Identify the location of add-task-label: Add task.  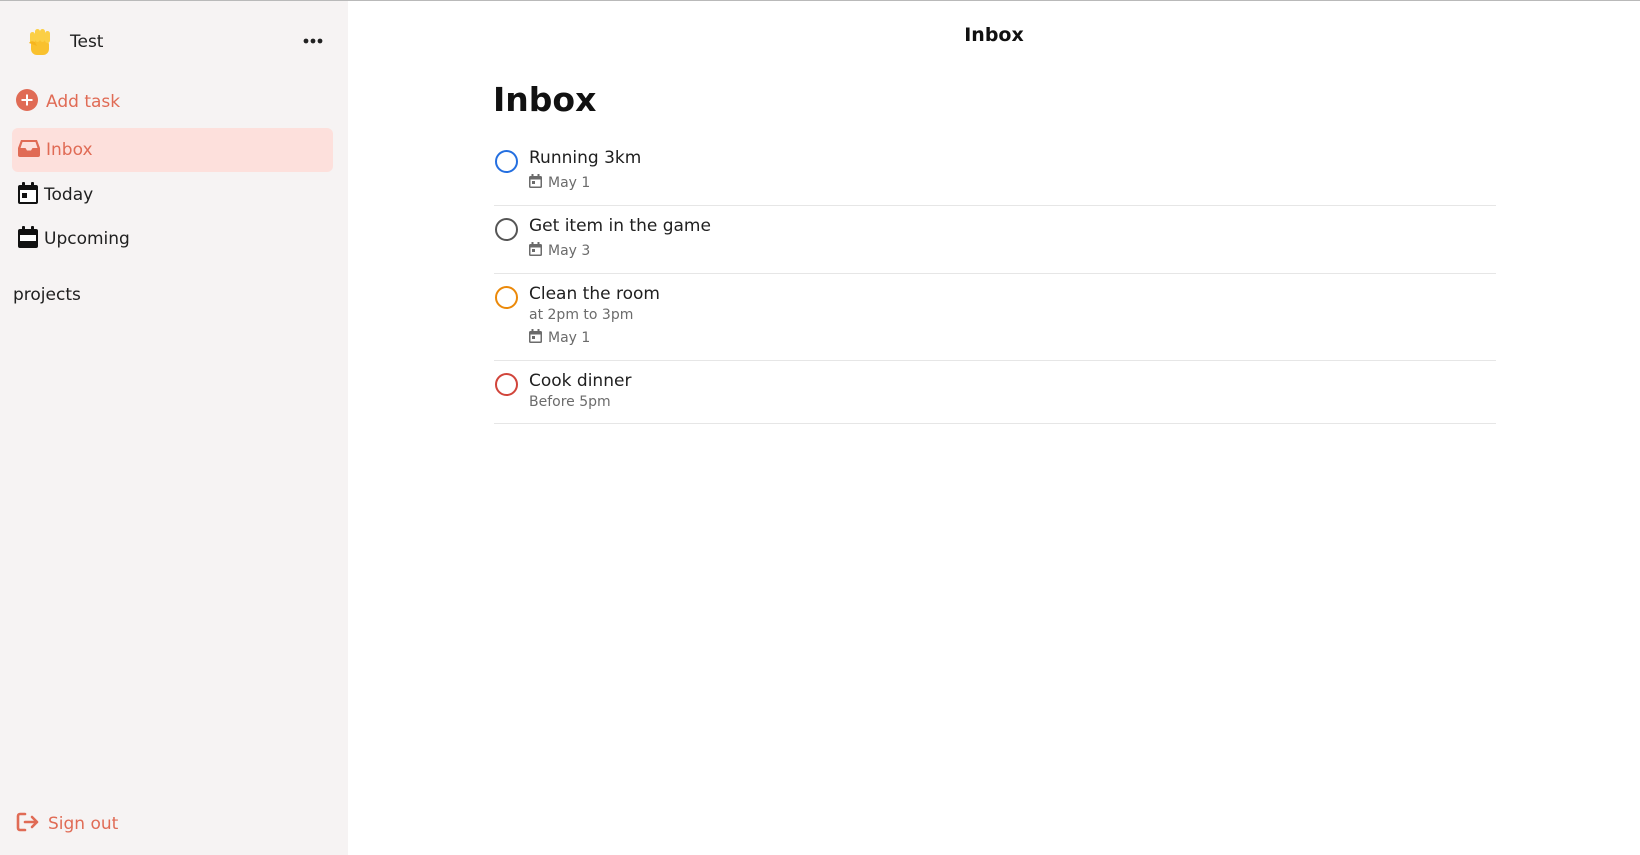
(83, 102).